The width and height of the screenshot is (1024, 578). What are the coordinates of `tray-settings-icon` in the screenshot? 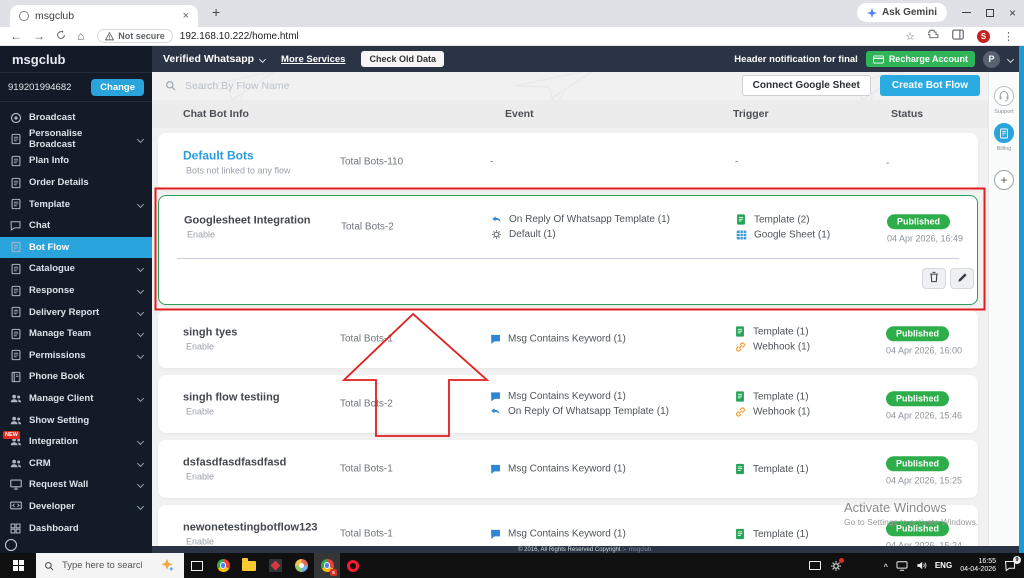 It's located at (837, 564).